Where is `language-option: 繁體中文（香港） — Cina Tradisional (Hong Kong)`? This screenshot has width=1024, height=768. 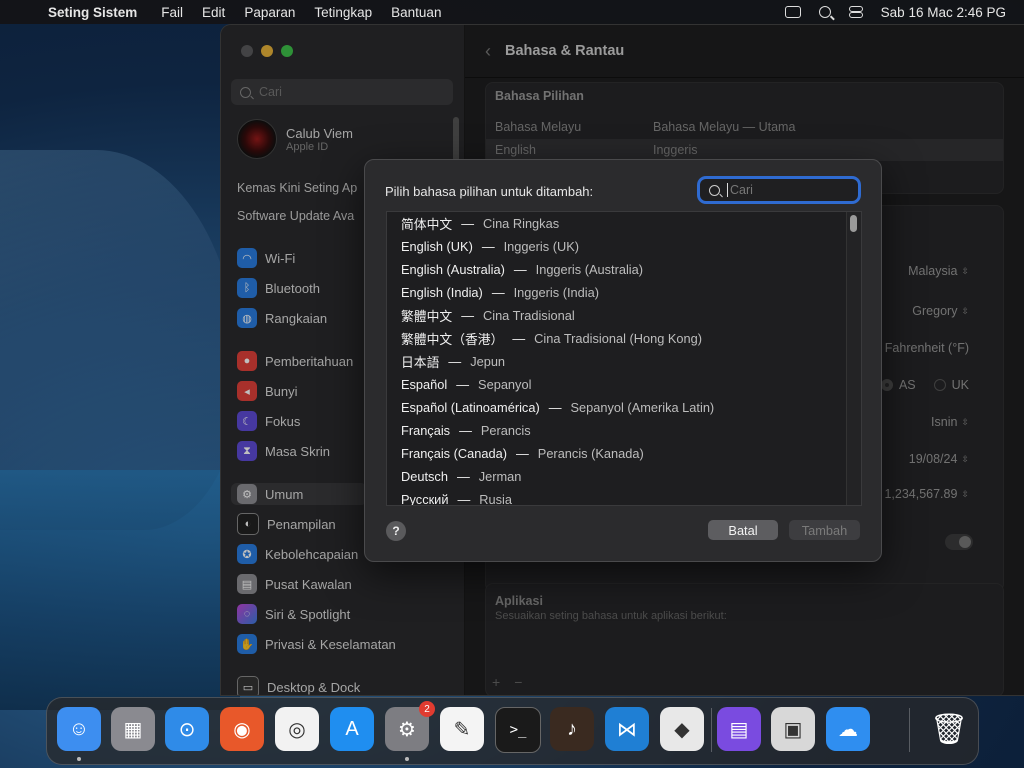
language-option: 繁體中文（香港） — Cina Tradisional (Hong Kong) is located at coordinates (624, 338).